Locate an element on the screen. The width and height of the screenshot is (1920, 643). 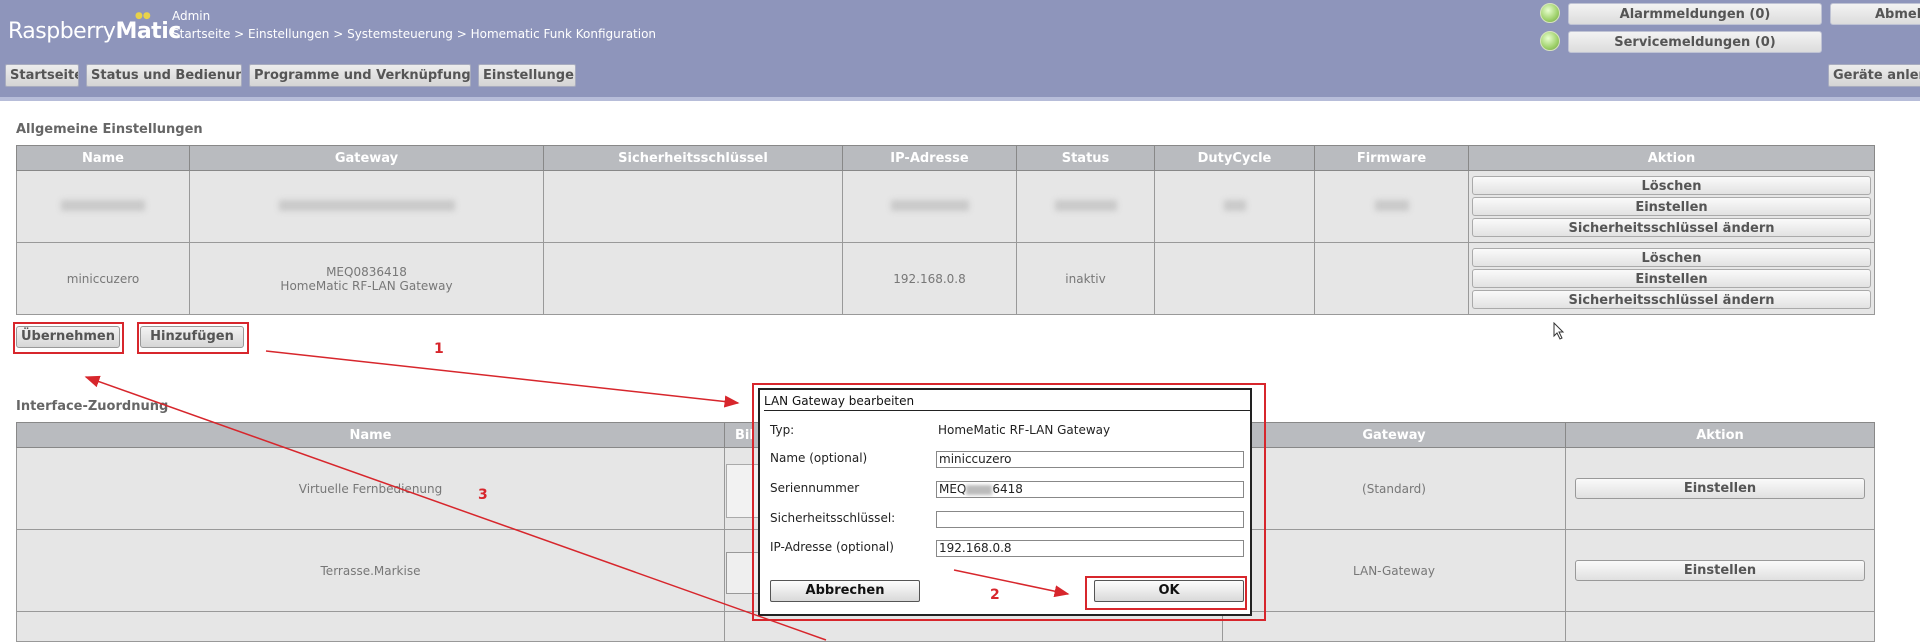
alarm-status-led-icon is located at coordinates (1550, 13).